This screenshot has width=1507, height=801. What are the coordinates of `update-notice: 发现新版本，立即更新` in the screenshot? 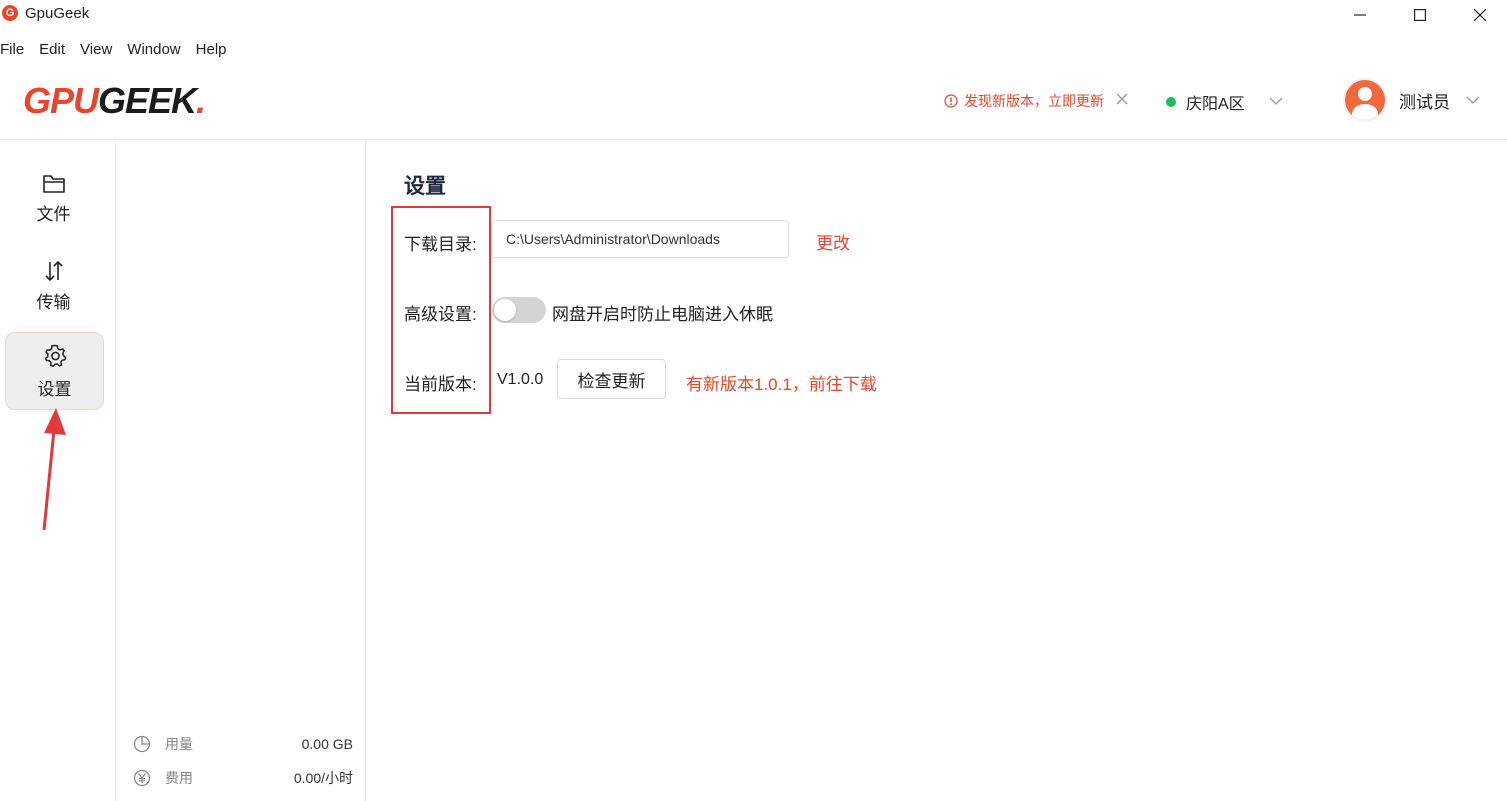 It's located at (1036, 101).